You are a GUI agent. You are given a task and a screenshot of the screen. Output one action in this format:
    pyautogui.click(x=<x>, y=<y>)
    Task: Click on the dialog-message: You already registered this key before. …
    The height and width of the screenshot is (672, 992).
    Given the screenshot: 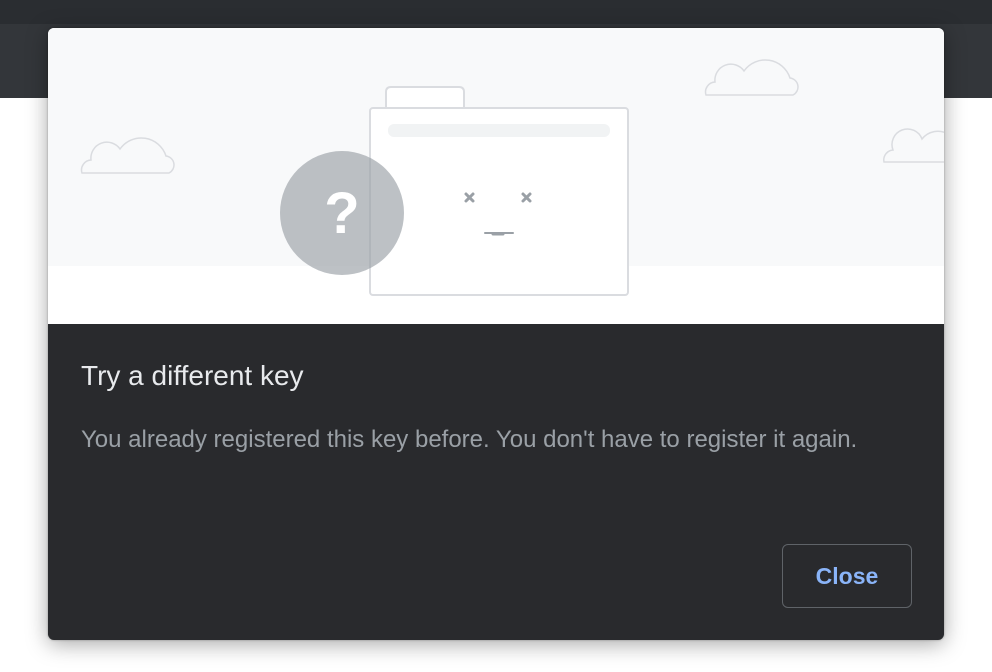 What is the action you would take?
    pyautogui.click(x=469, y=439)
    